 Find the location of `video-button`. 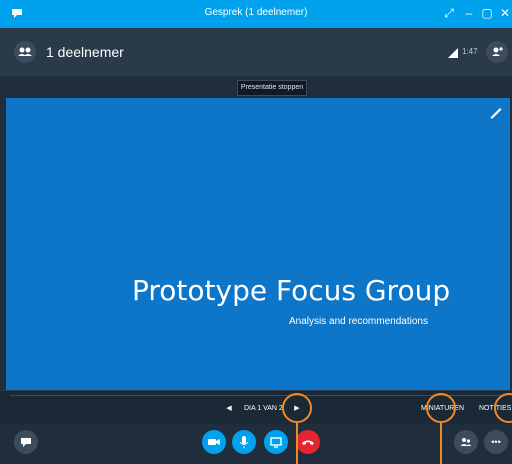

video-button is located at coordinates (214, 442).